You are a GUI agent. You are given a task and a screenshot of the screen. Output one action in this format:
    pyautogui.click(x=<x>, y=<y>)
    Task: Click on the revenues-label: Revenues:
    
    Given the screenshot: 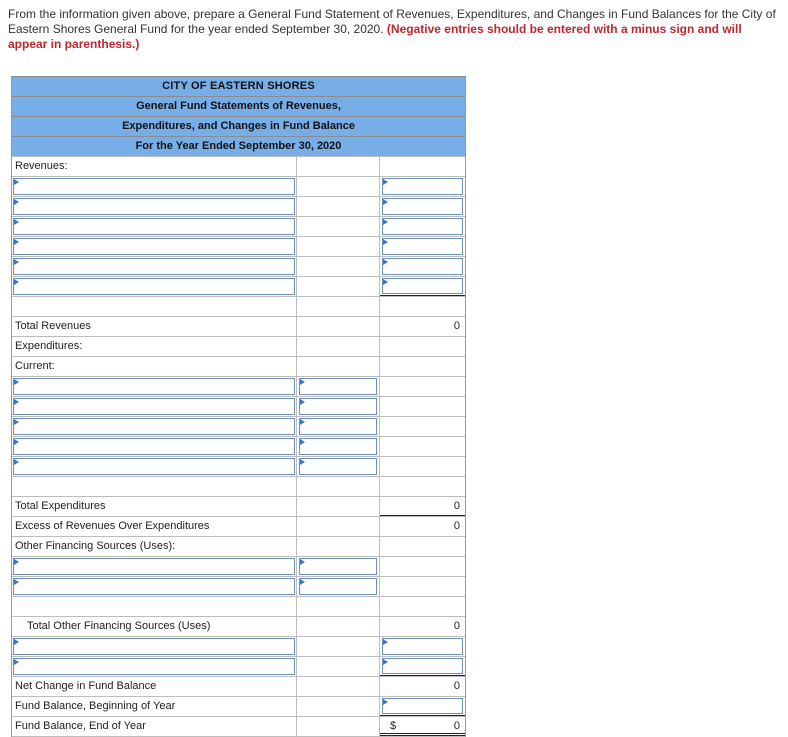 What is the action you would take?
    pyautogui.click(x=41, y=166)
    